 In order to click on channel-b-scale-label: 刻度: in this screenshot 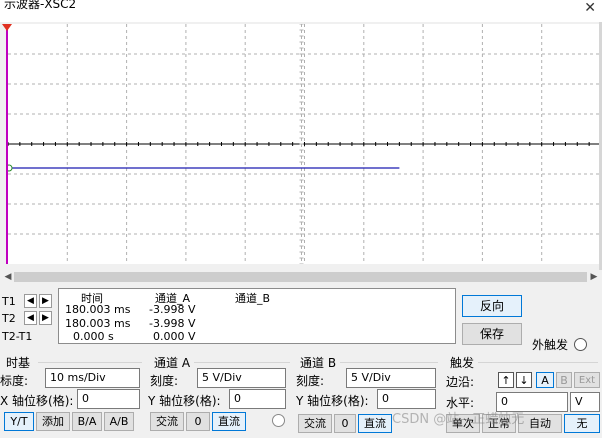, I will do `click(310, 381)`.